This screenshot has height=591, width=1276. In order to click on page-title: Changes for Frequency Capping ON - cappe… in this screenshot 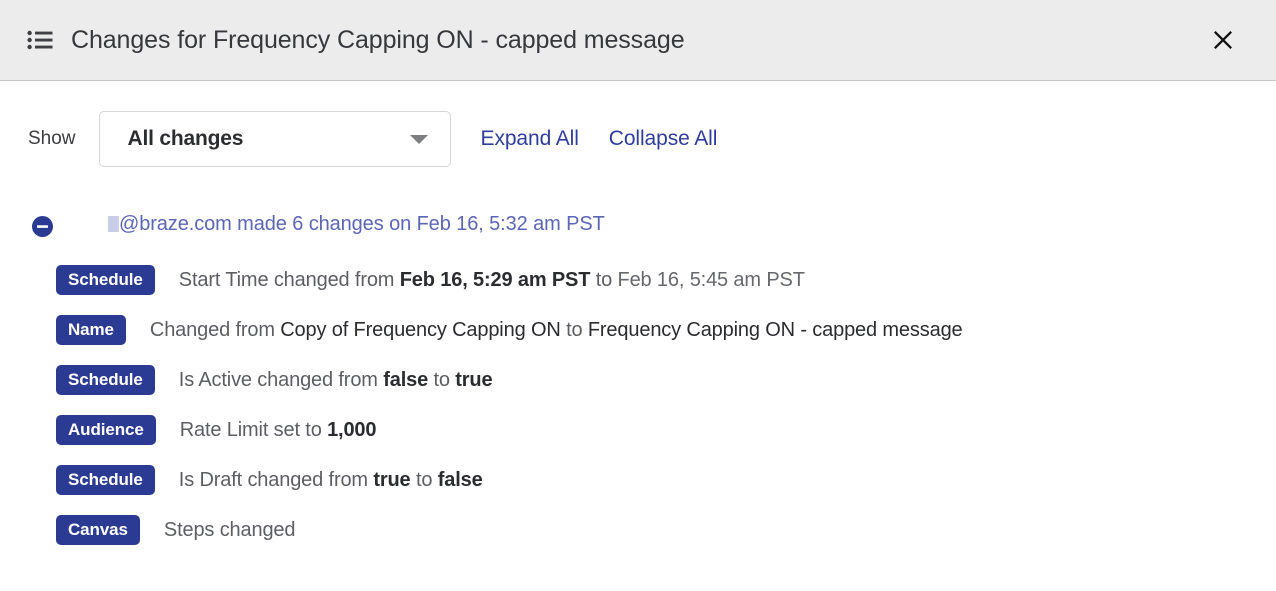, I will do `click(378, 39)`.